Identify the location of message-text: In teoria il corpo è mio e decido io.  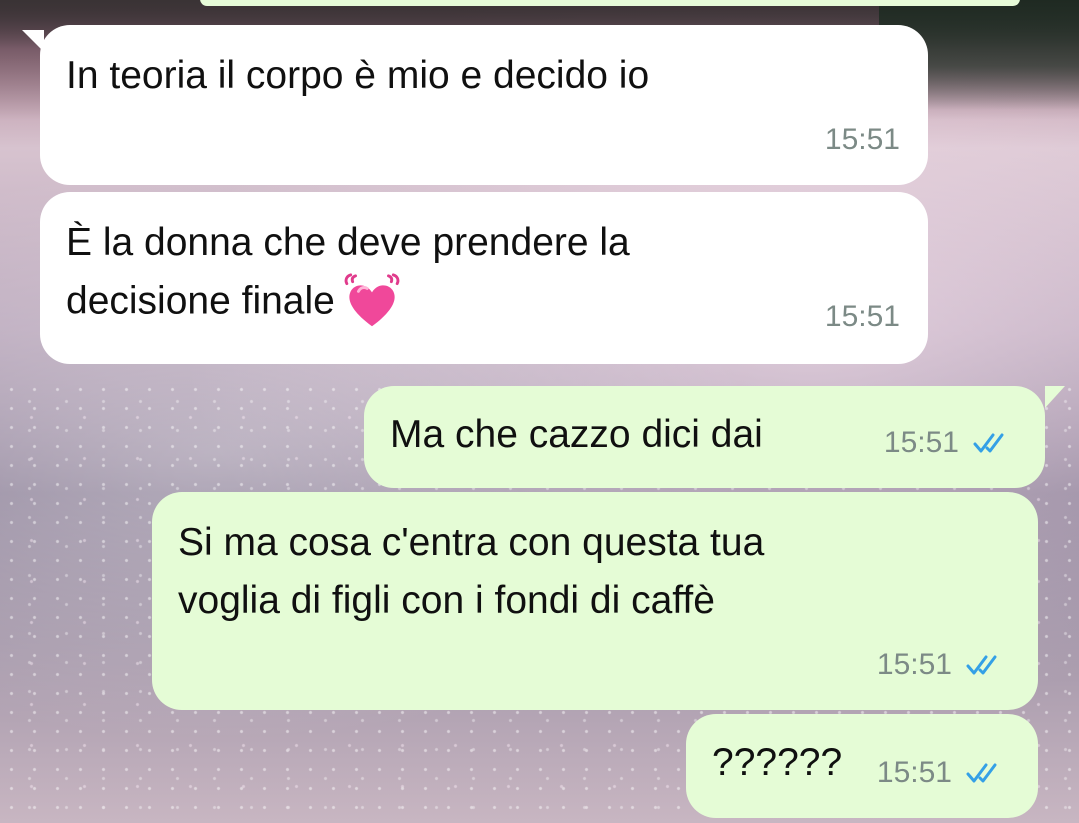
(358, 75).